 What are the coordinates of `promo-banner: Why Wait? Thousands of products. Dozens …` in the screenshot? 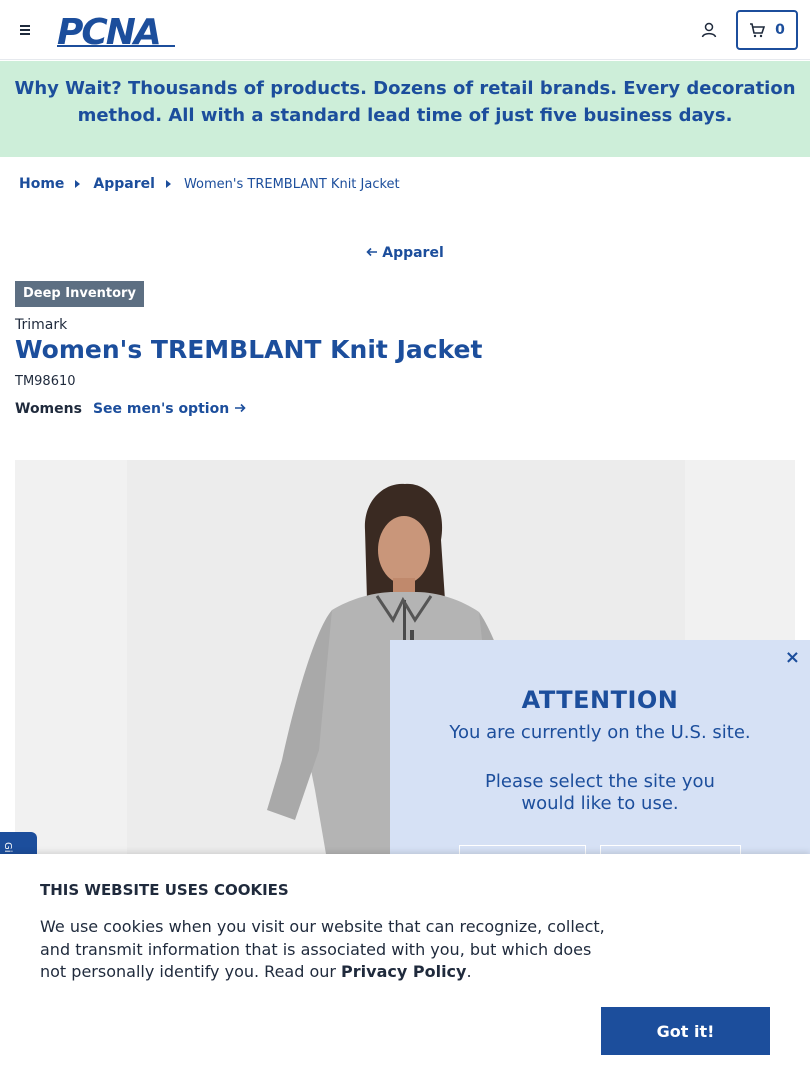 It's located at (405, 109).